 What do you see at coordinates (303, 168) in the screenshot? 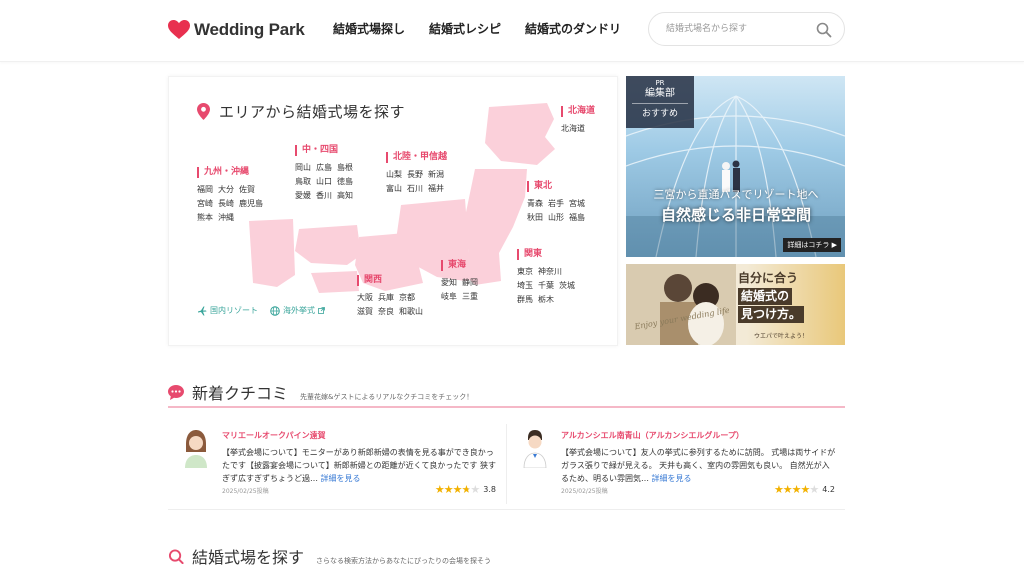
I see `pref-link: 岡山` at bounding box center [303, 168].